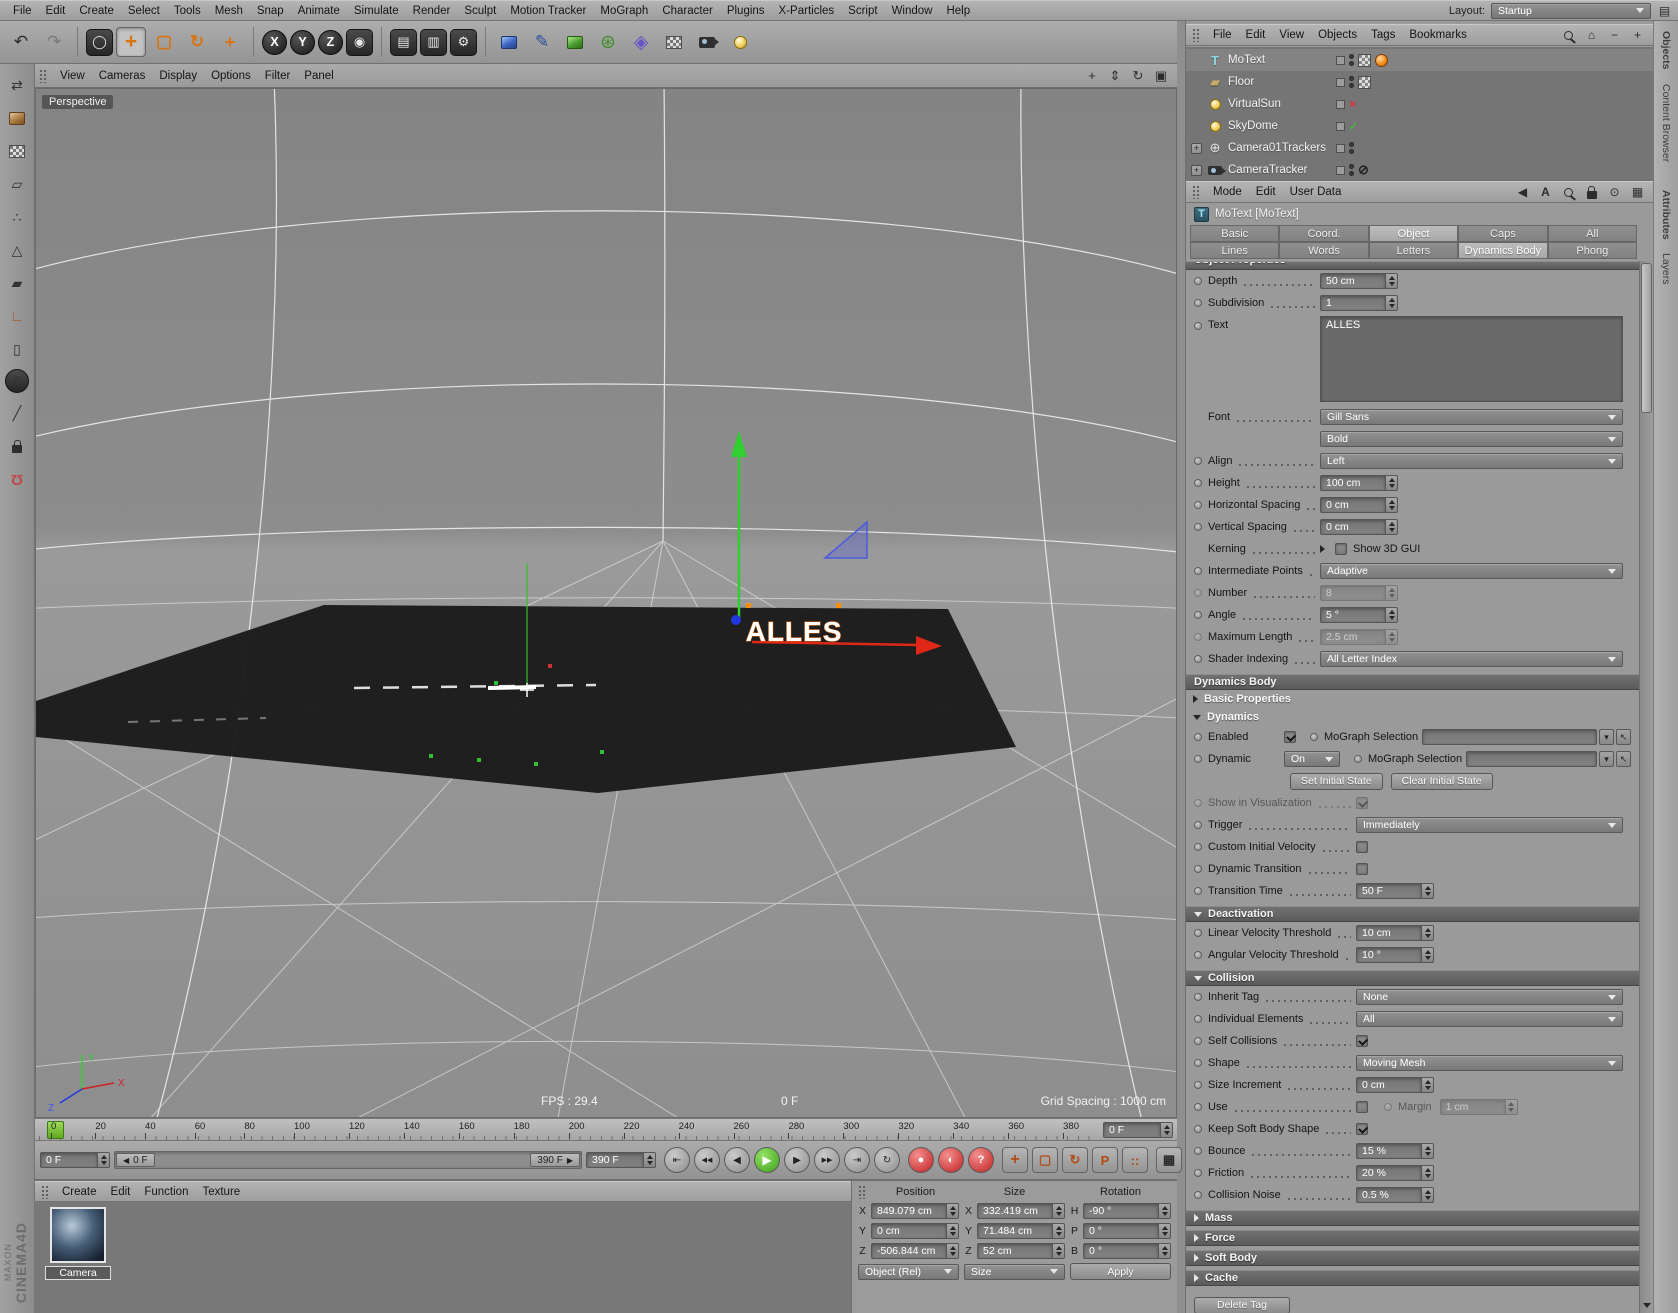 Image resolution: width=1678 pixels, height=1313 pixels. What do you see at coordinates (1489, 997) in the screenshot?
I see `inherit-tag-select: None` at bounding box center [1489, 997].